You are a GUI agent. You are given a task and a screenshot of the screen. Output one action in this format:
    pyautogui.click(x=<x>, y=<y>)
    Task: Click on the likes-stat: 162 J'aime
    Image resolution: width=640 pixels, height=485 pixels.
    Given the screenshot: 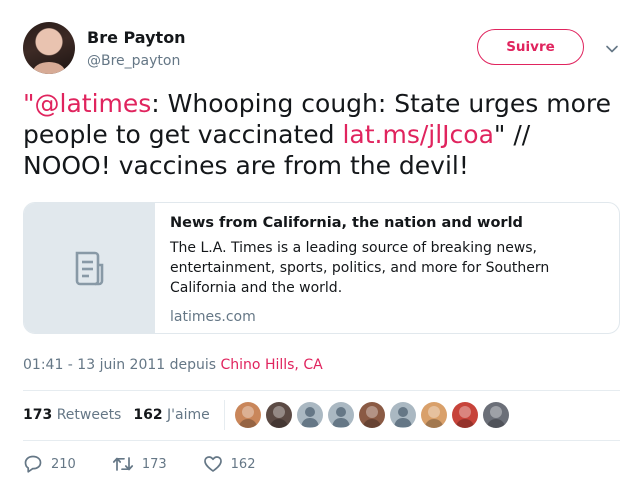 What is the action you would take?
    pyautogui.click(x=171, y=415)
    